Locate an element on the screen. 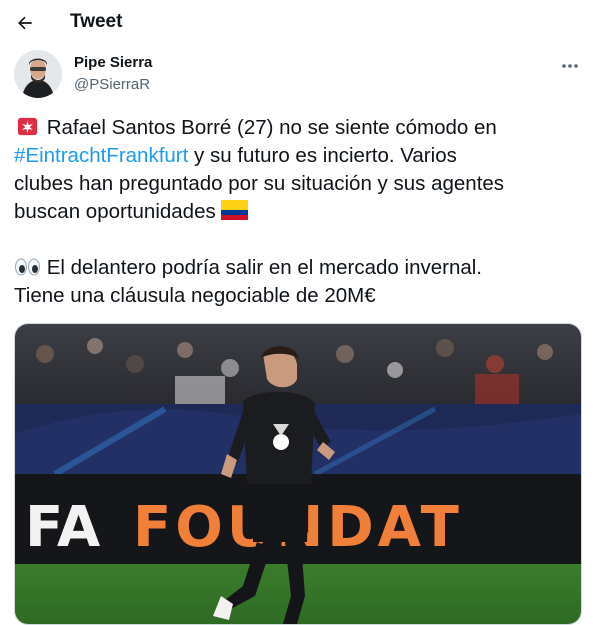  author-handle: @PSierraR is located at coordinates (112, 84).